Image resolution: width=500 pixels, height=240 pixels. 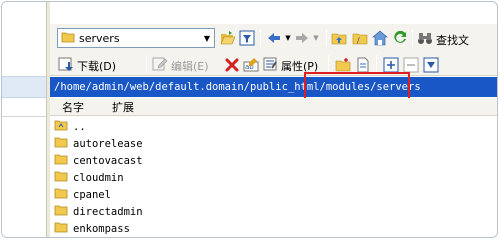 I want to click on plus-icon, so click(x=391, y=65).